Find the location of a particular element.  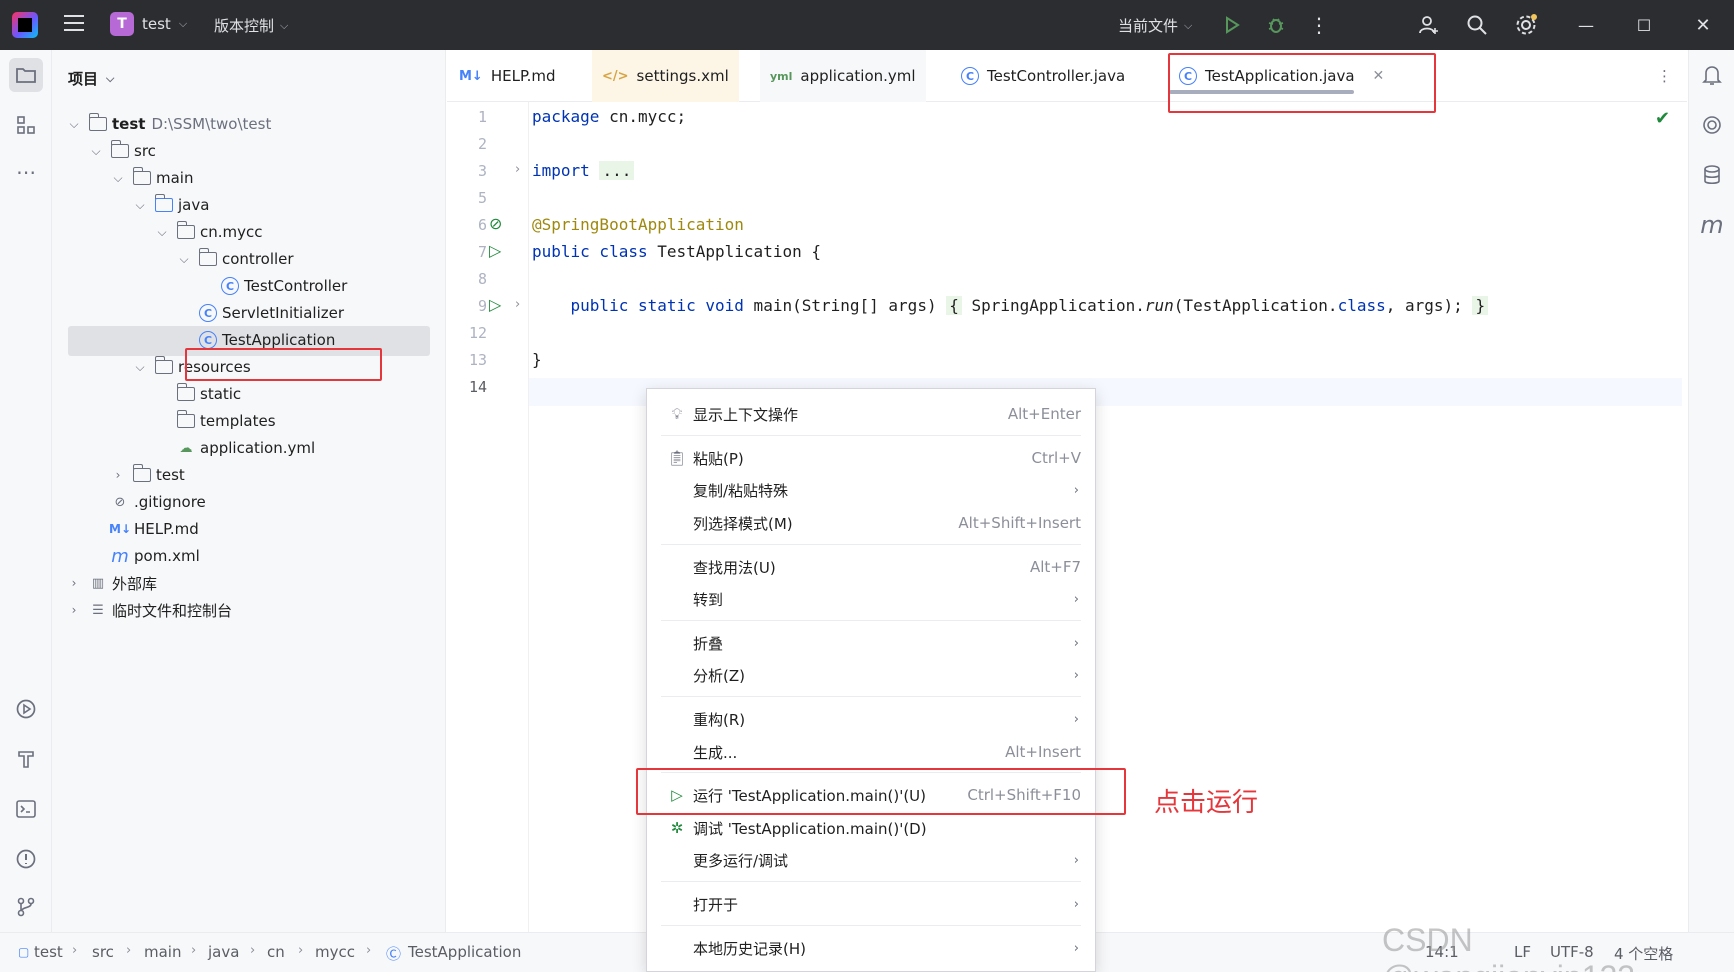

tree-item-testcontroller: C TestController is located at coordinates (249, 286).